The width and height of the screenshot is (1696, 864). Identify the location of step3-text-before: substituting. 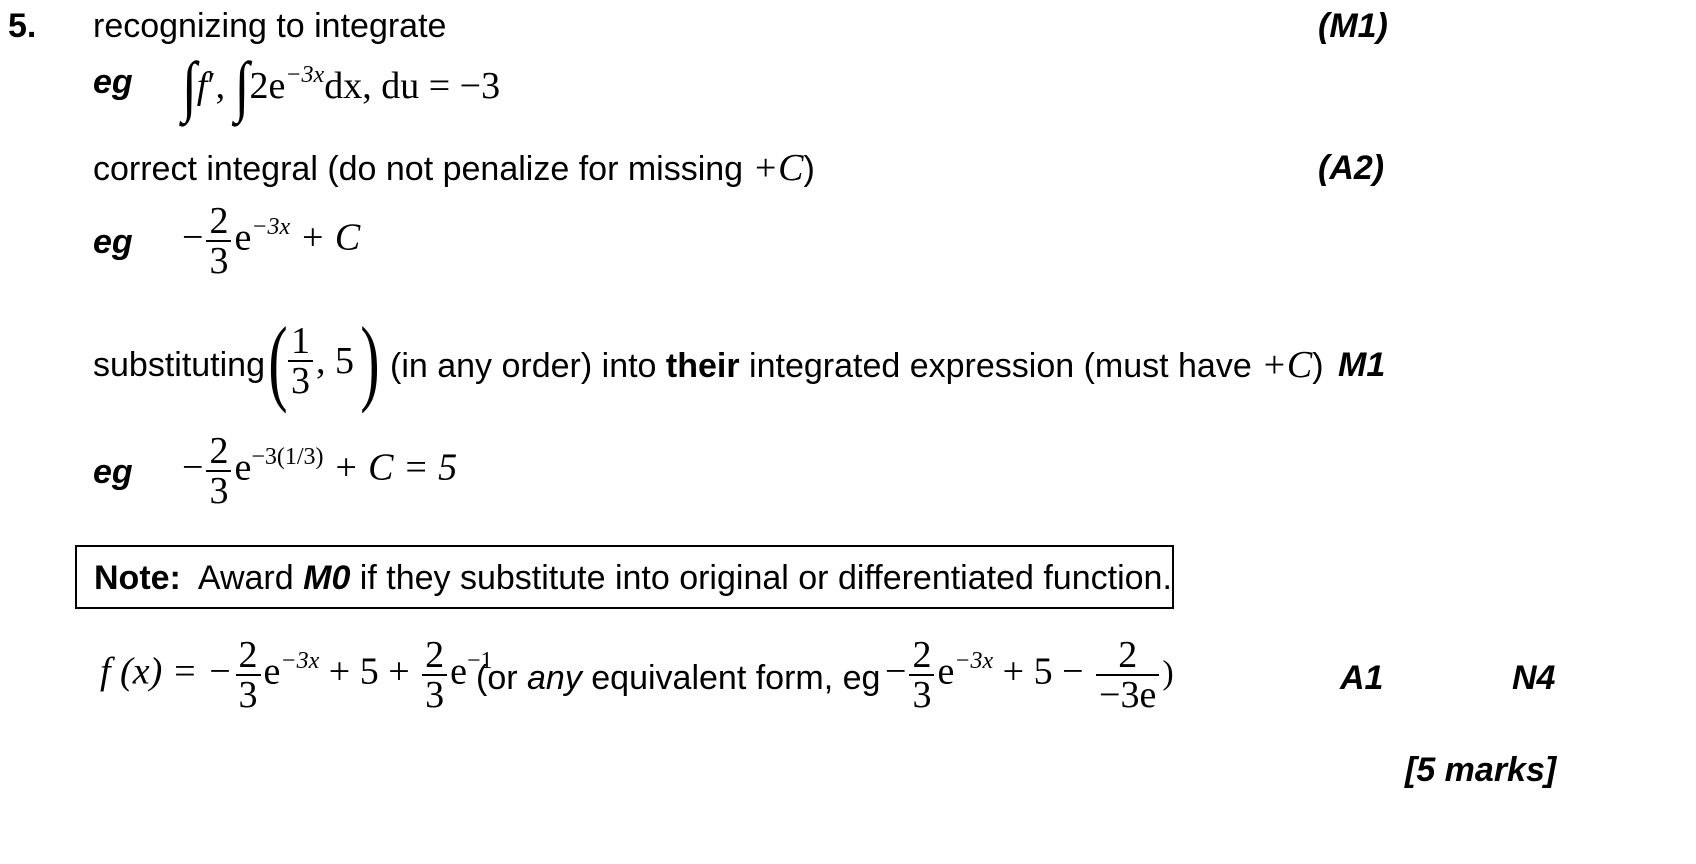
(179, 365).